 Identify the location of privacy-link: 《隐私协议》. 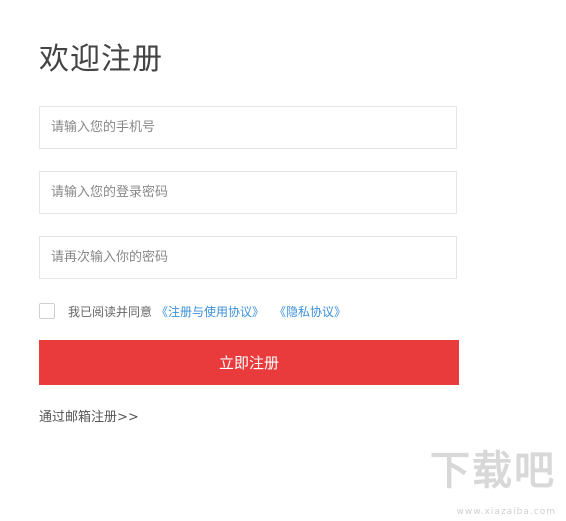
(310, 311).